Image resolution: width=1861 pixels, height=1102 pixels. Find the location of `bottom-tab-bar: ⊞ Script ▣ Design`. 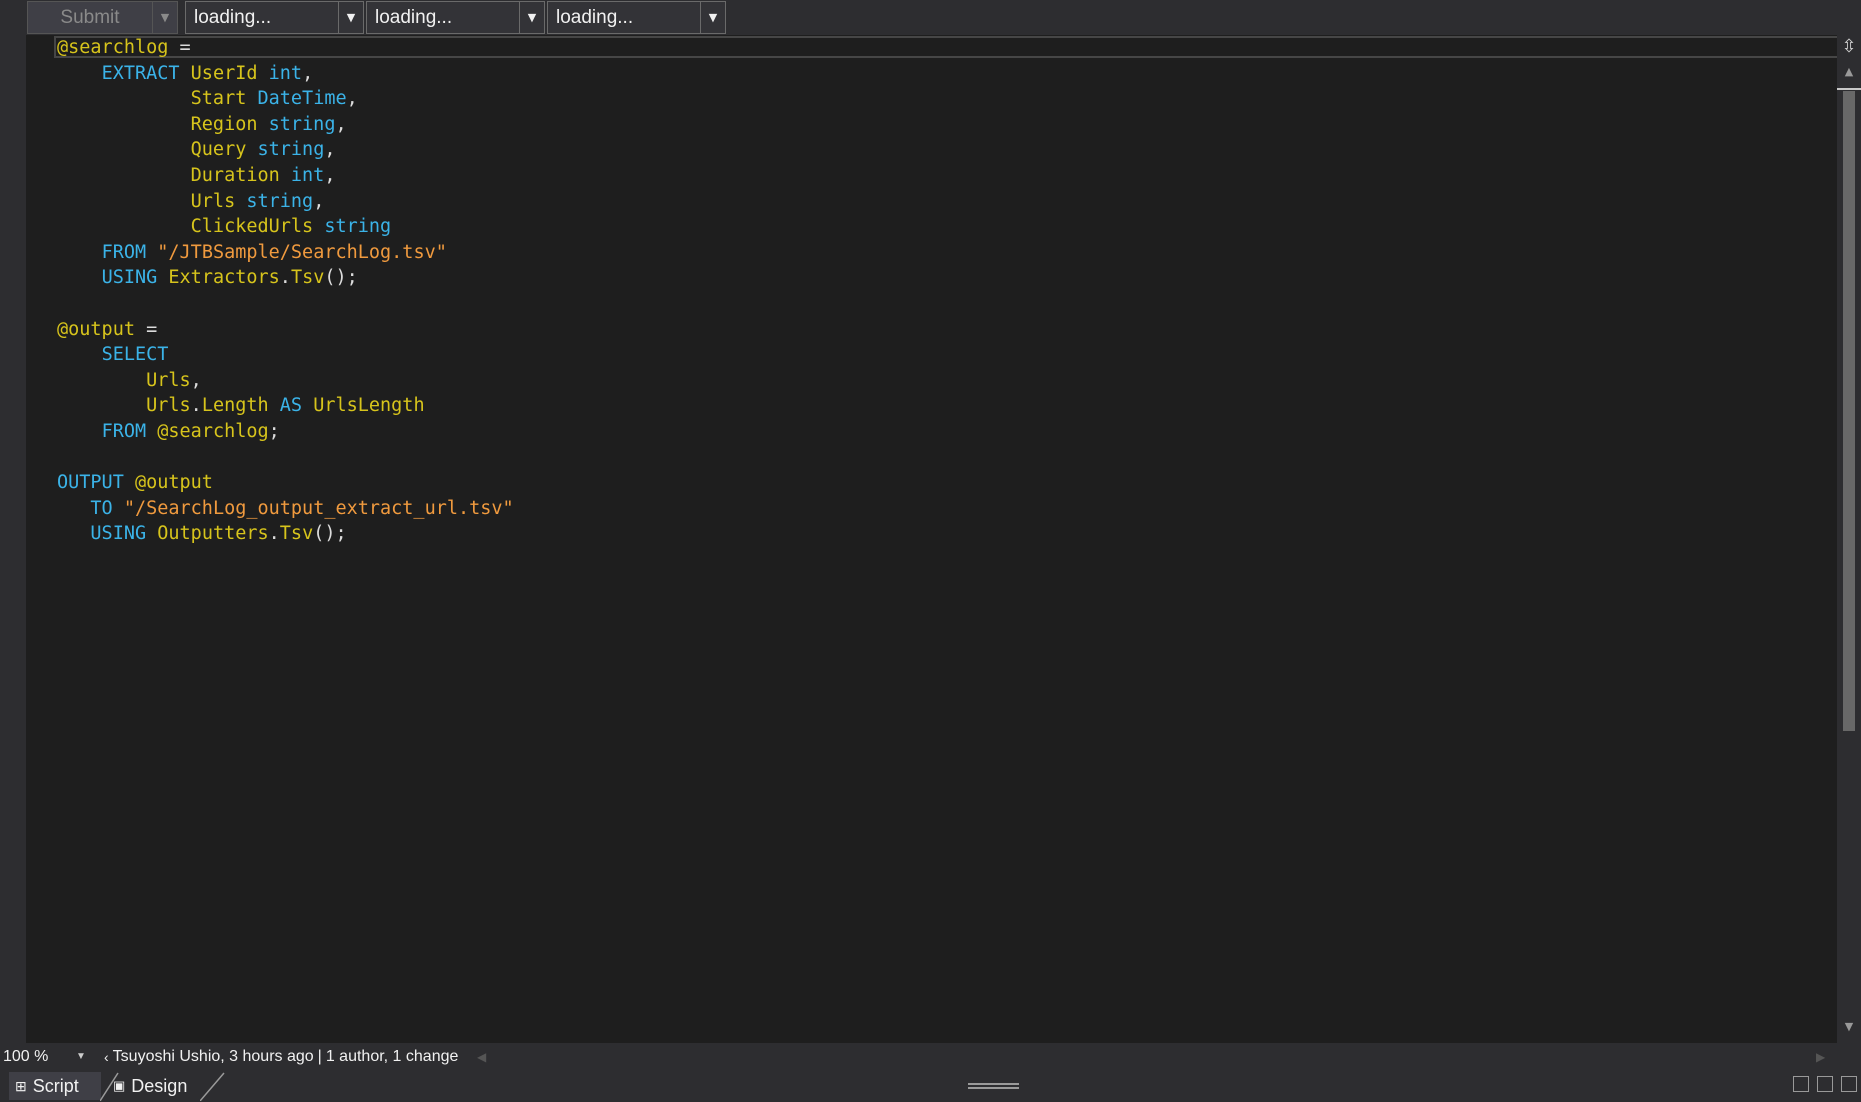

bottom-tab-bar: ⊞ Script ▣ Design is located at coordinates (930, 1086).